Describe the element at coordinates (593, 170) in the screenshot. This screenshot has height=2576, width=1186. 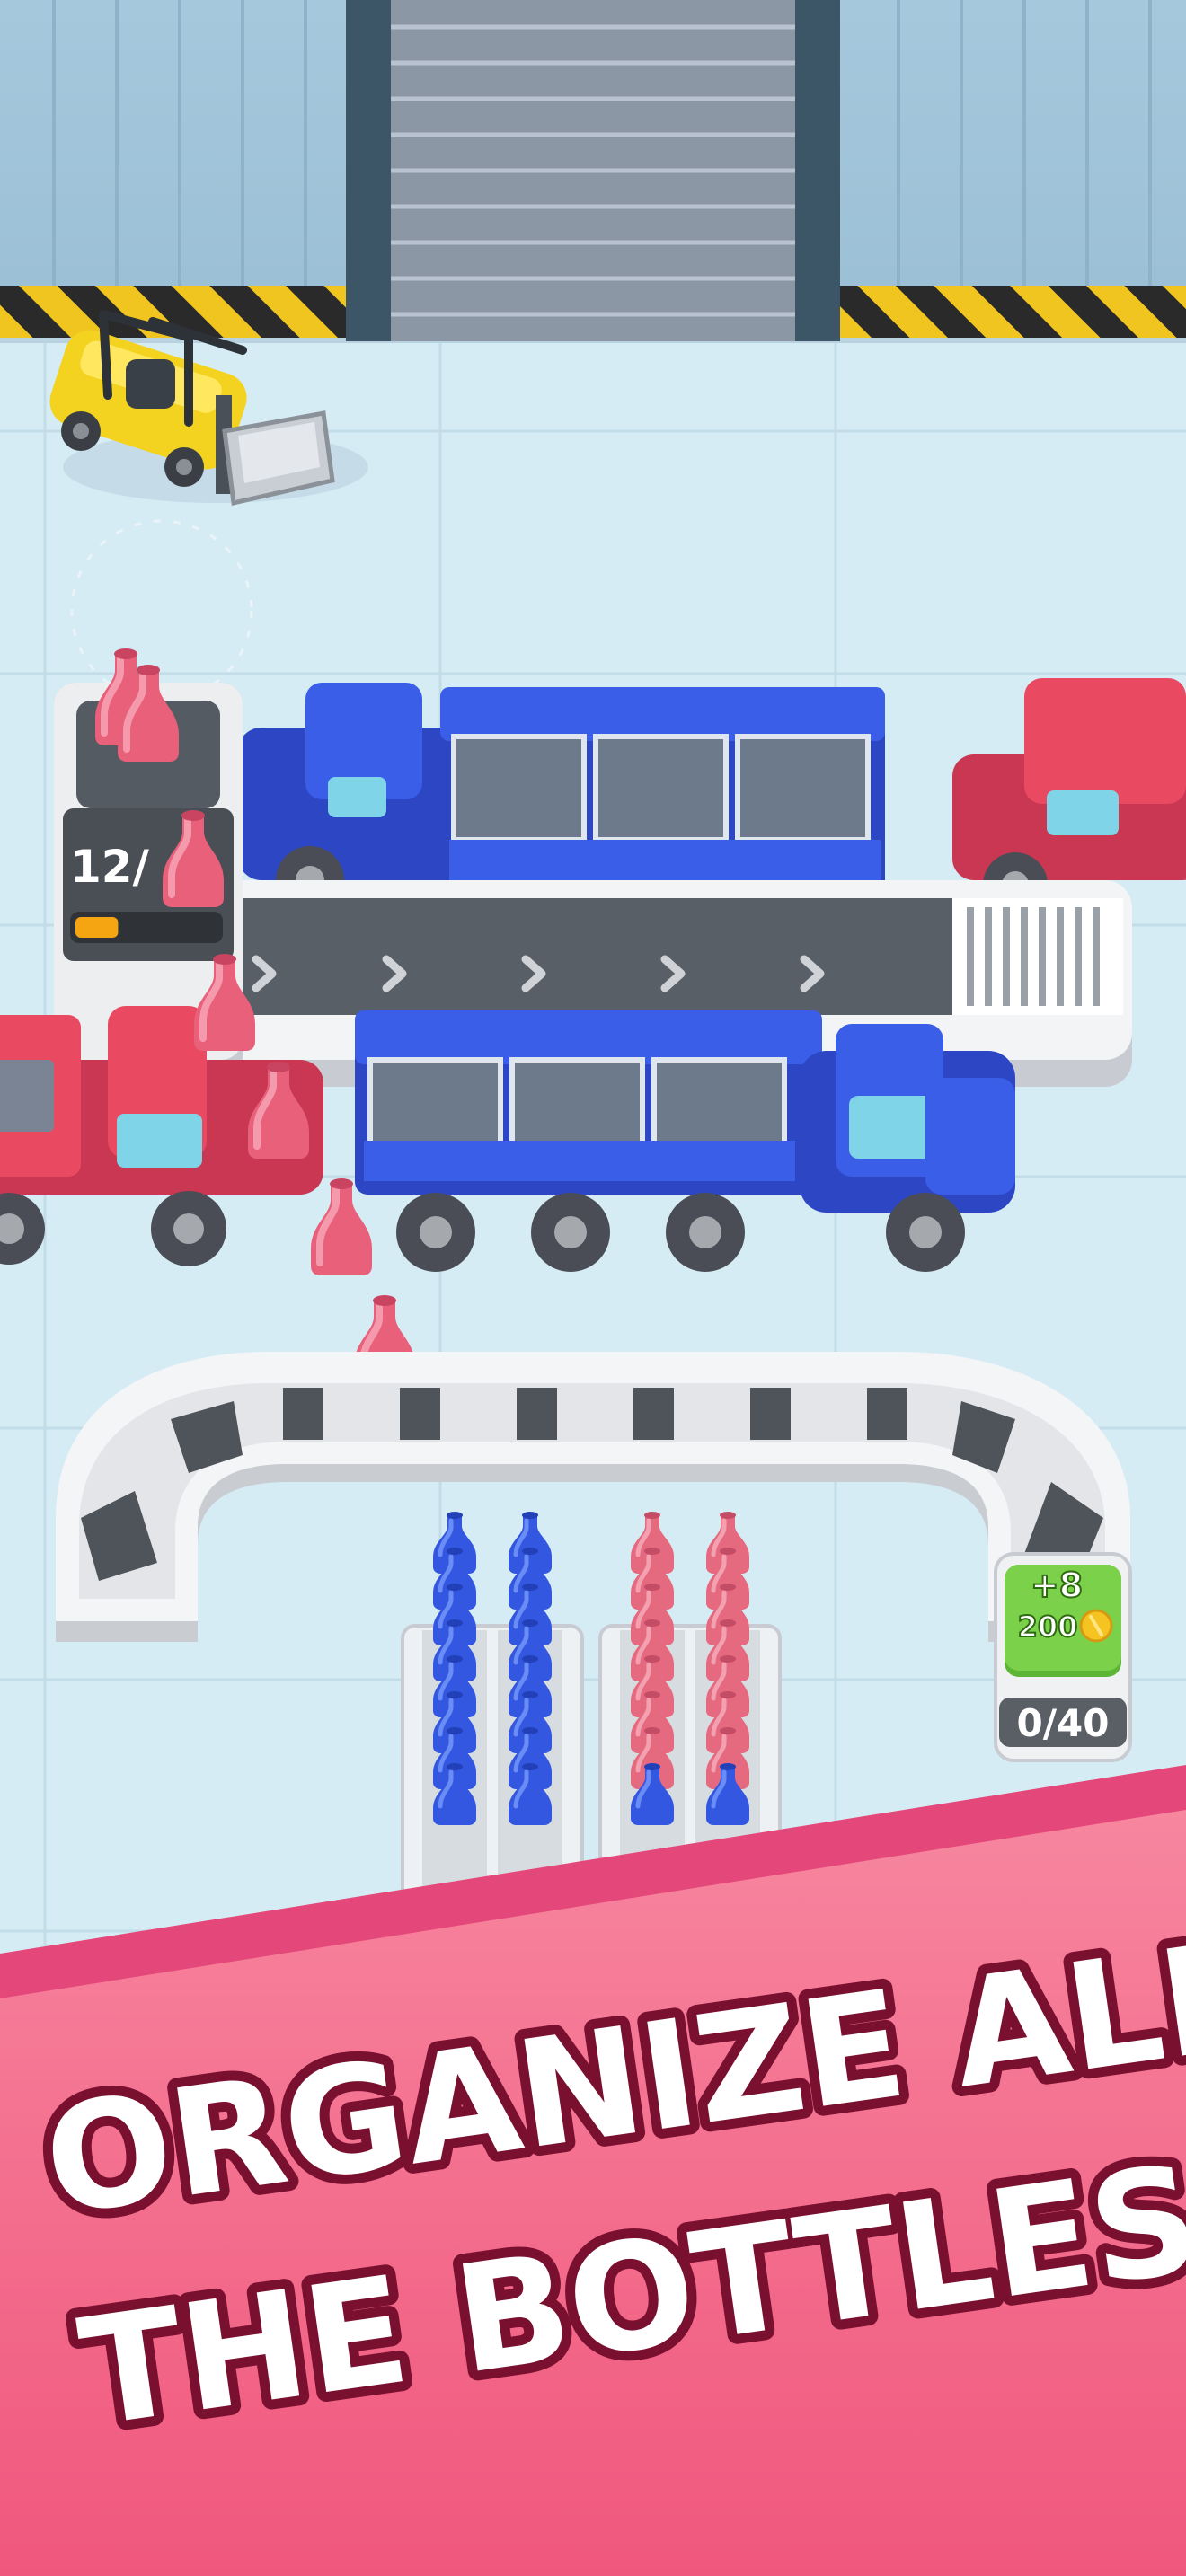
I see `loading-door` at that location.